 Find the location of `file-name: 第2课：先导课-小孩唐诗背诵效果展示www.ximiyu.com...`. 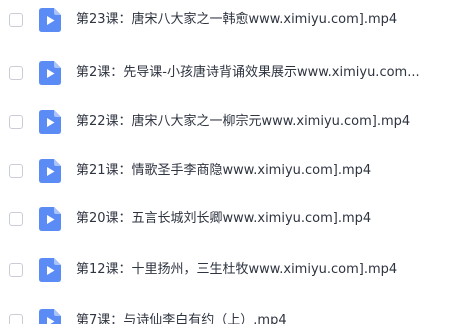

file-name: 第2课：先导课-小孩唐诗背诵效果展示www.ximiyu.com... is located at coordinates (248, 73).